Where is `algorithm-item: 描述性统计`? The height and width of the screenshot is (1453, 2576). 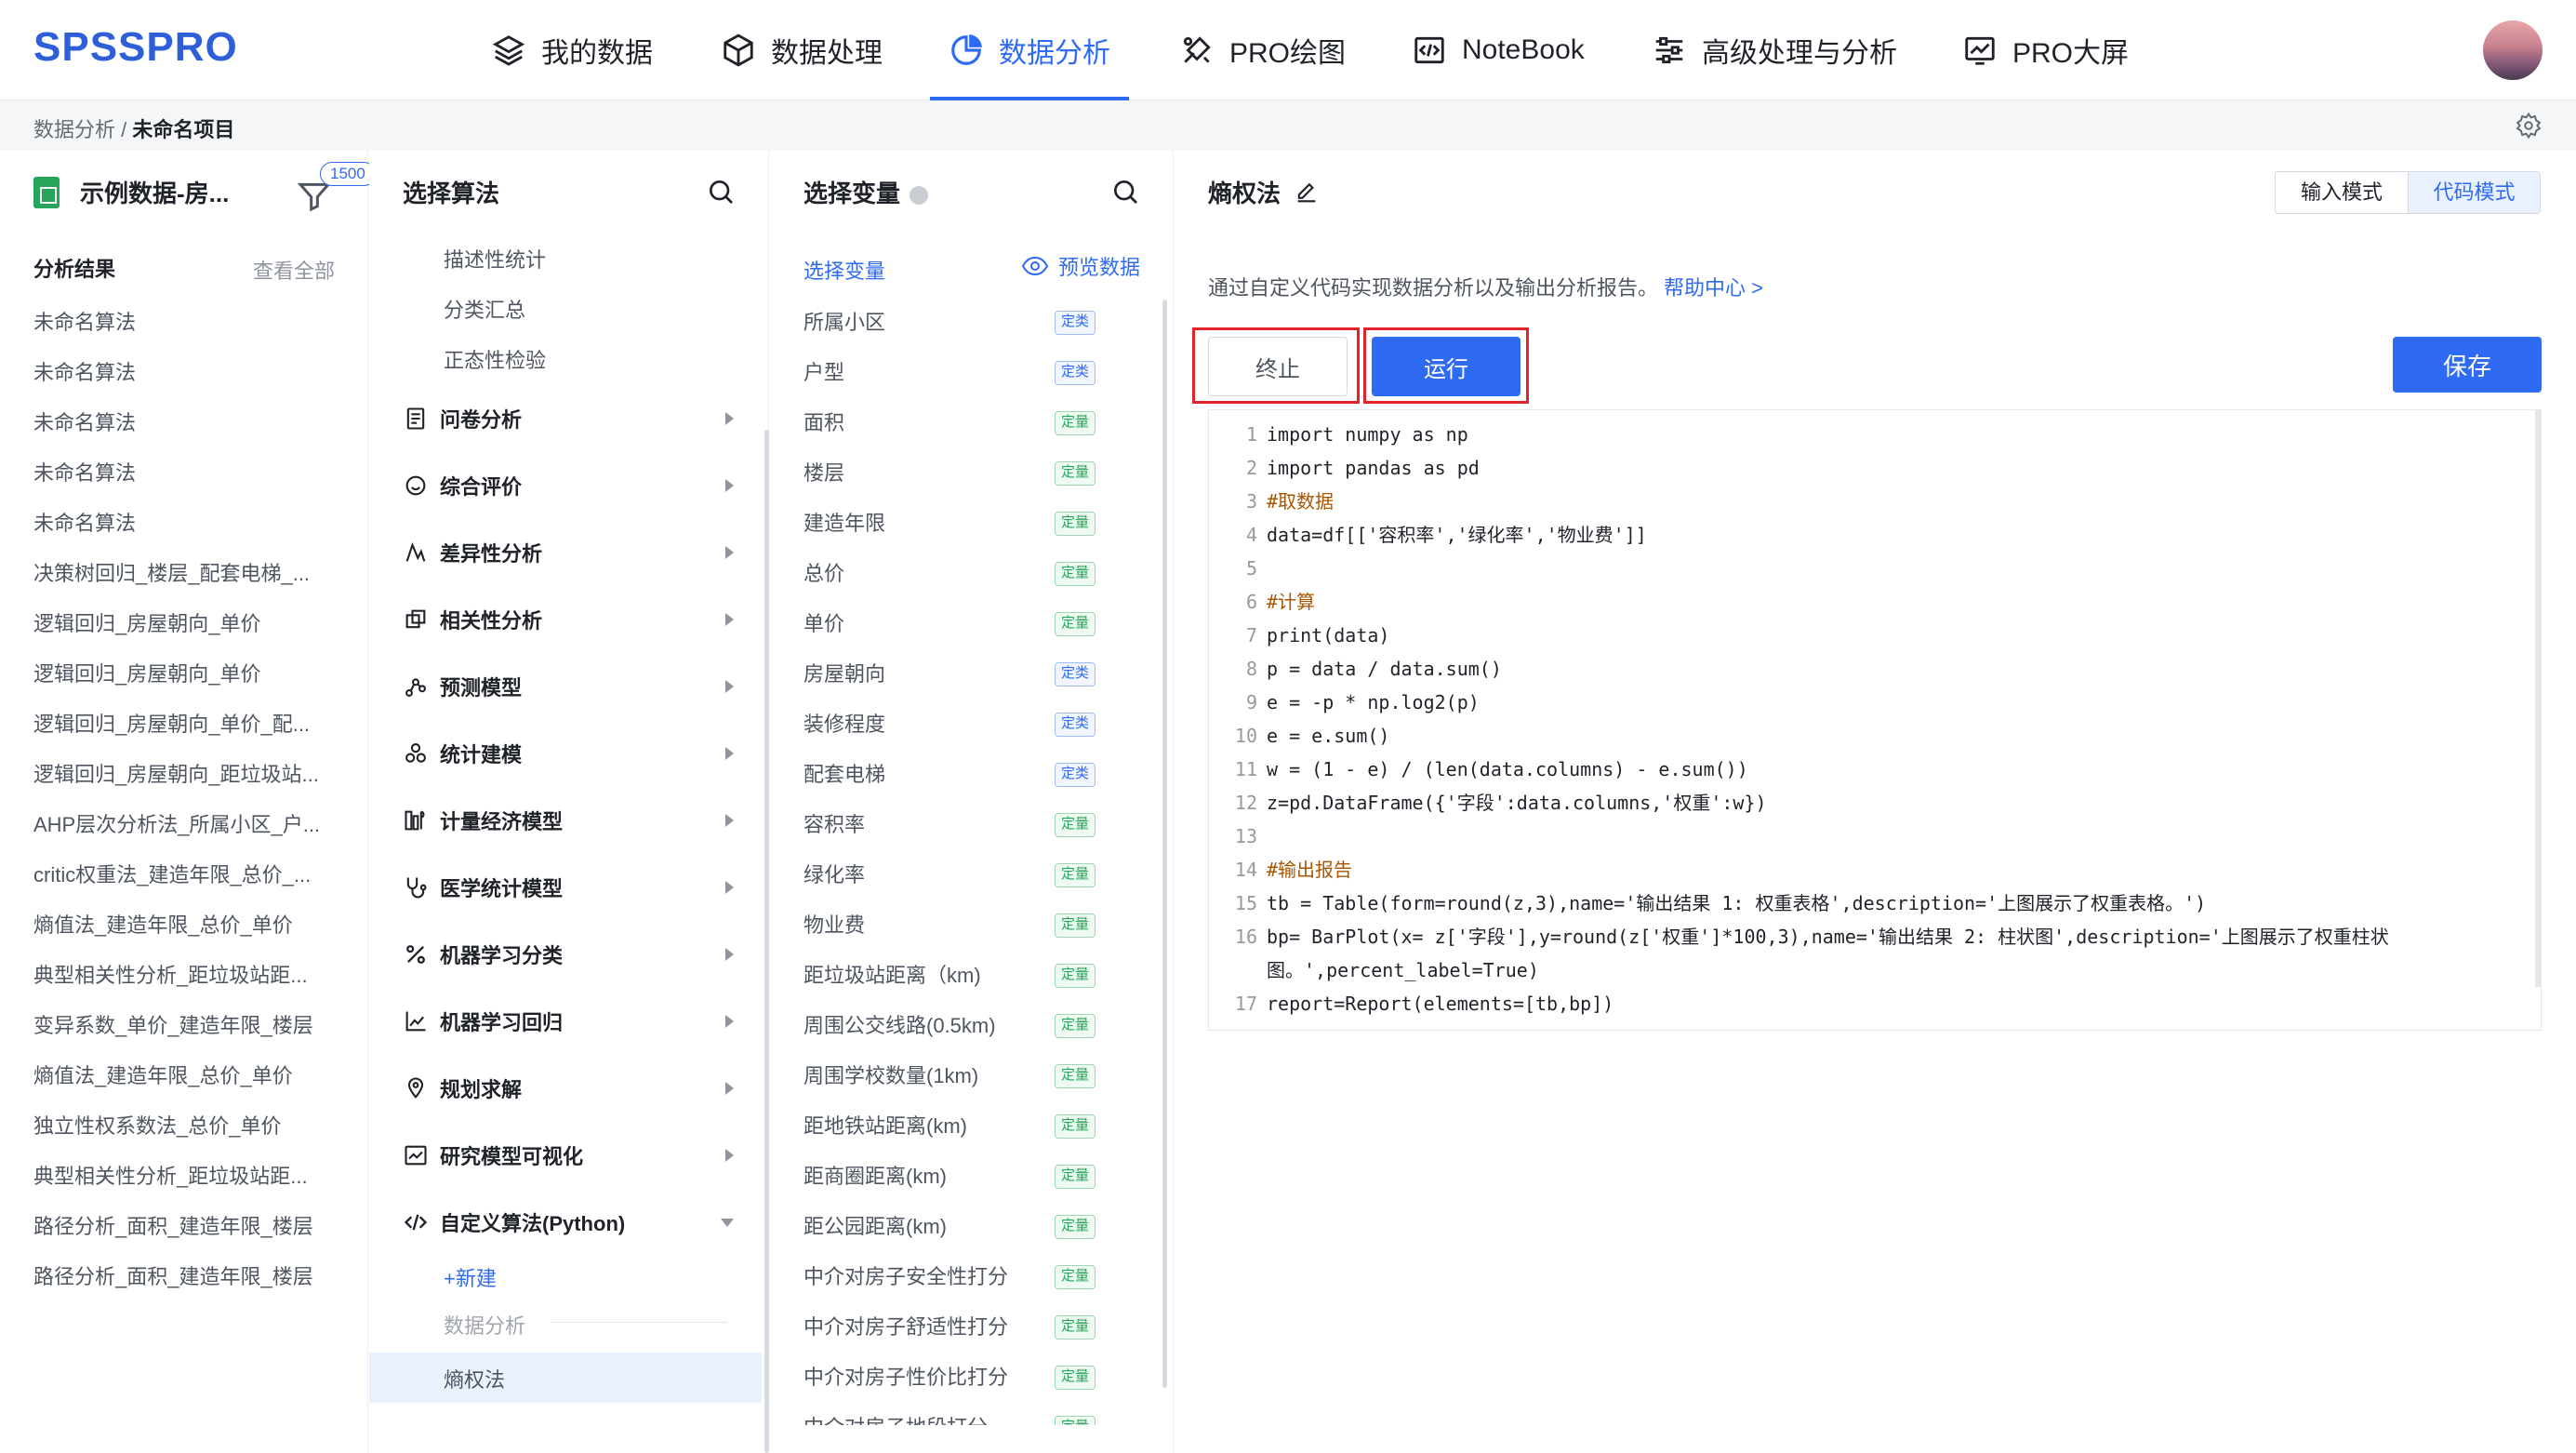 algorithm-item: 描述性统计 is located at coordinates (495, 258).